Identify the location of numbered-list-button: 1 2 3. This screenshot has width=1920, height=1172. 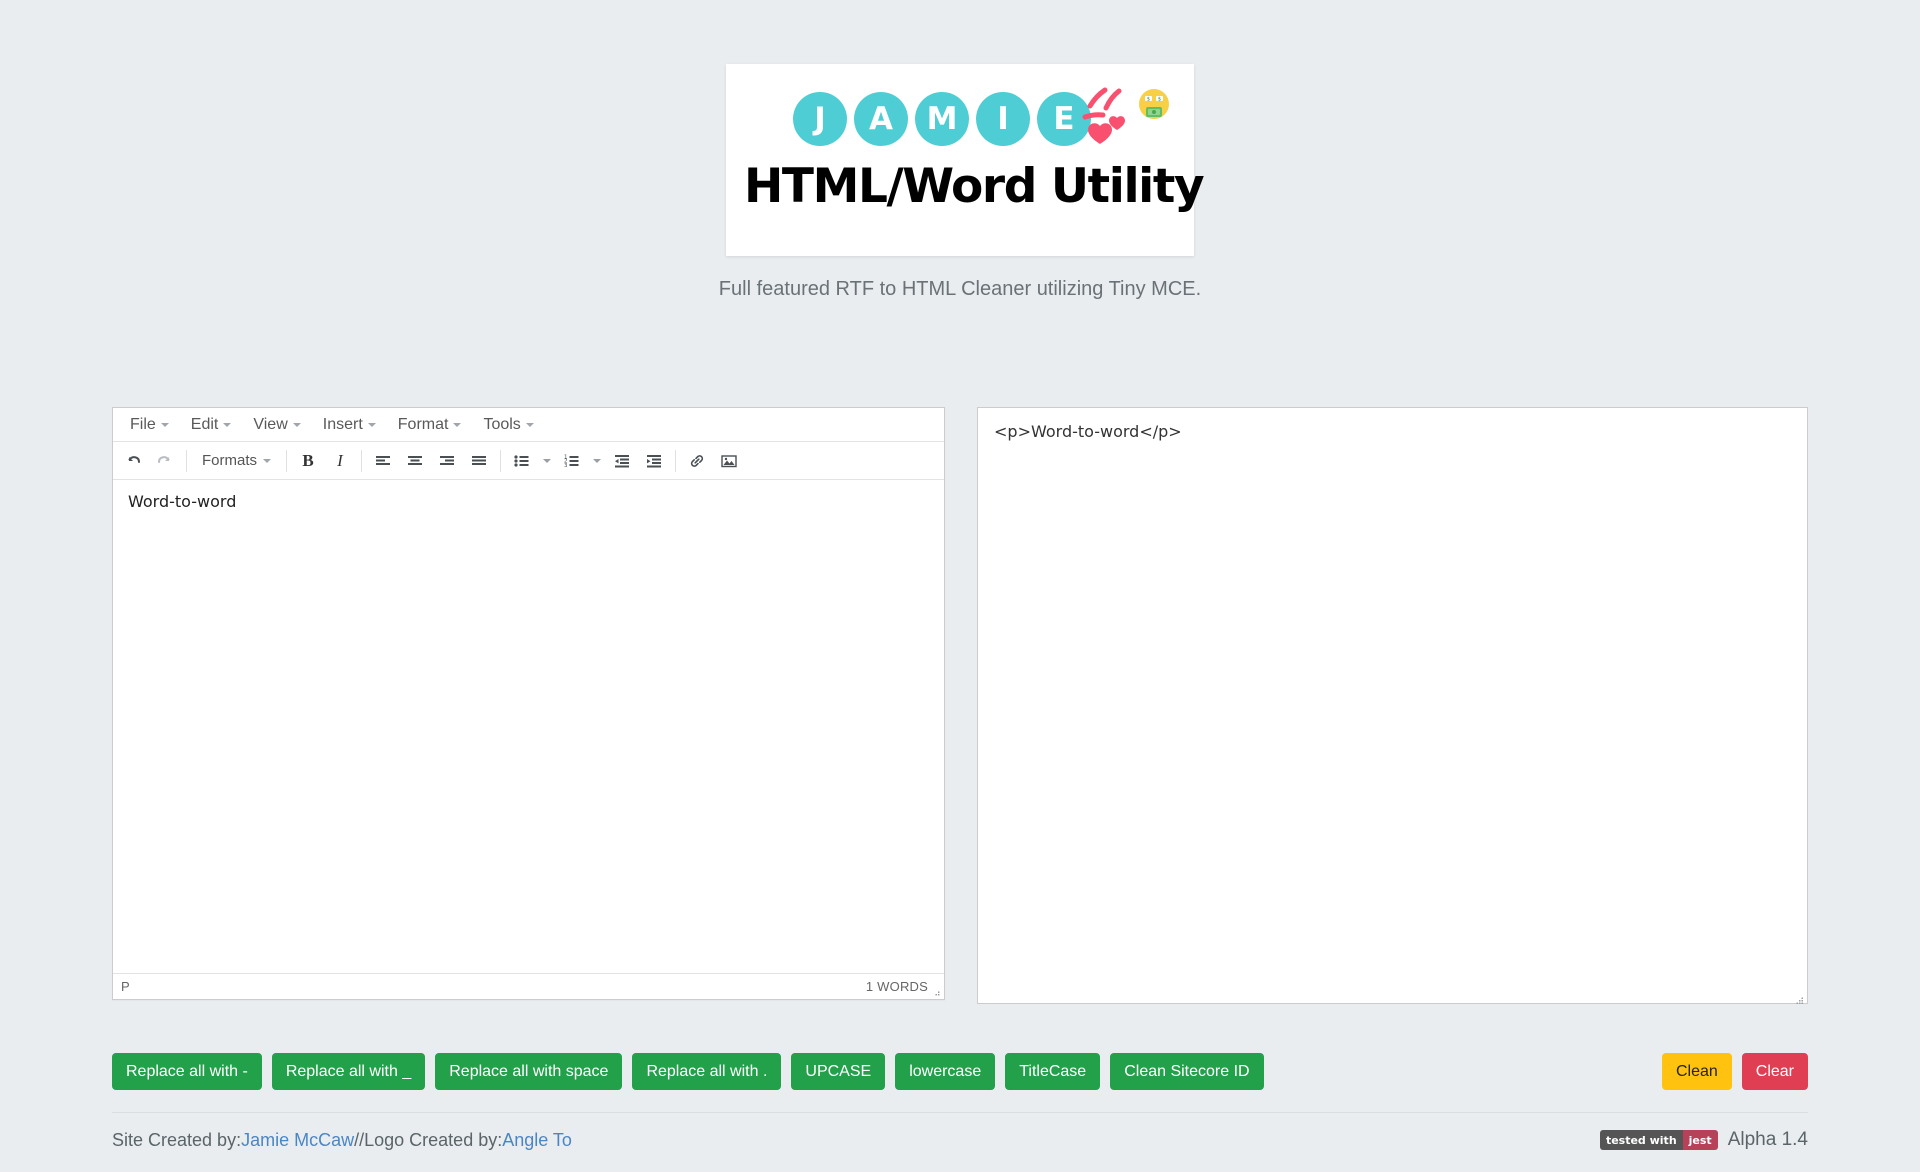
(572, 461).